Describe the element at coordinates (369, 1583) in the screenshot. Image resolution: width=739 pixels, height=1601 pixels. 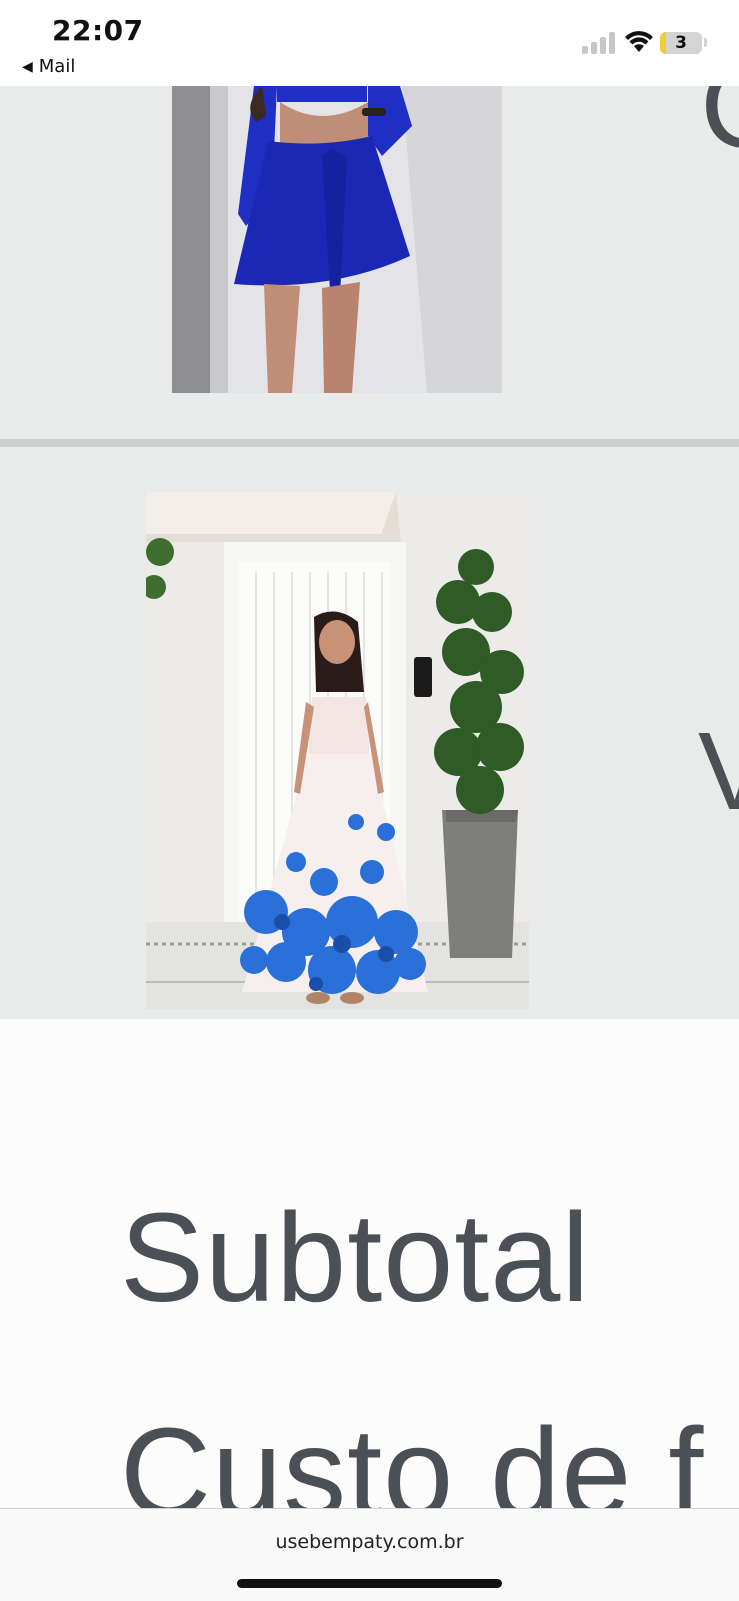
I see `home-indicator` at that location.